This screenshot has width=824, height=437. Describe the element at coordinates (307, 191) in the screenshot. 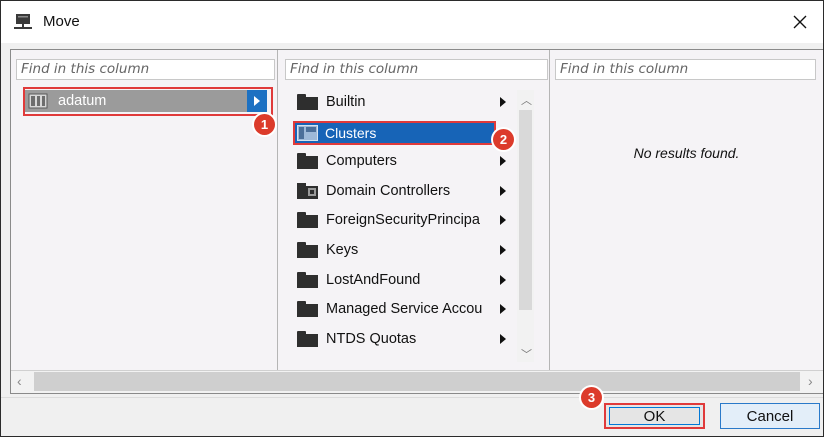

I see `ou-icon` at that location.